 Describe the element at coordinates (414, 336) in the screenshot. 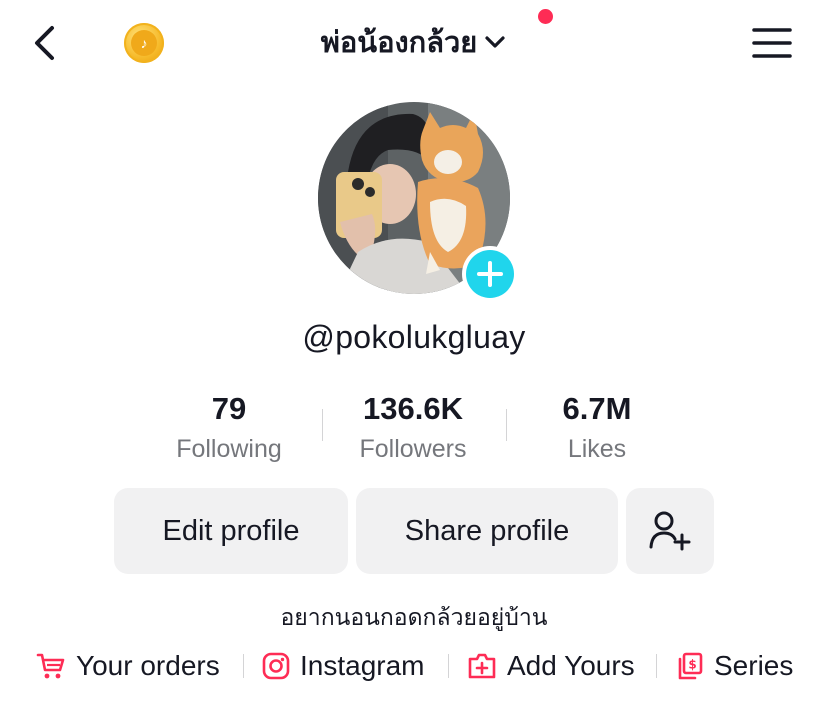

I see `username: @pokolukgluay` at that location.